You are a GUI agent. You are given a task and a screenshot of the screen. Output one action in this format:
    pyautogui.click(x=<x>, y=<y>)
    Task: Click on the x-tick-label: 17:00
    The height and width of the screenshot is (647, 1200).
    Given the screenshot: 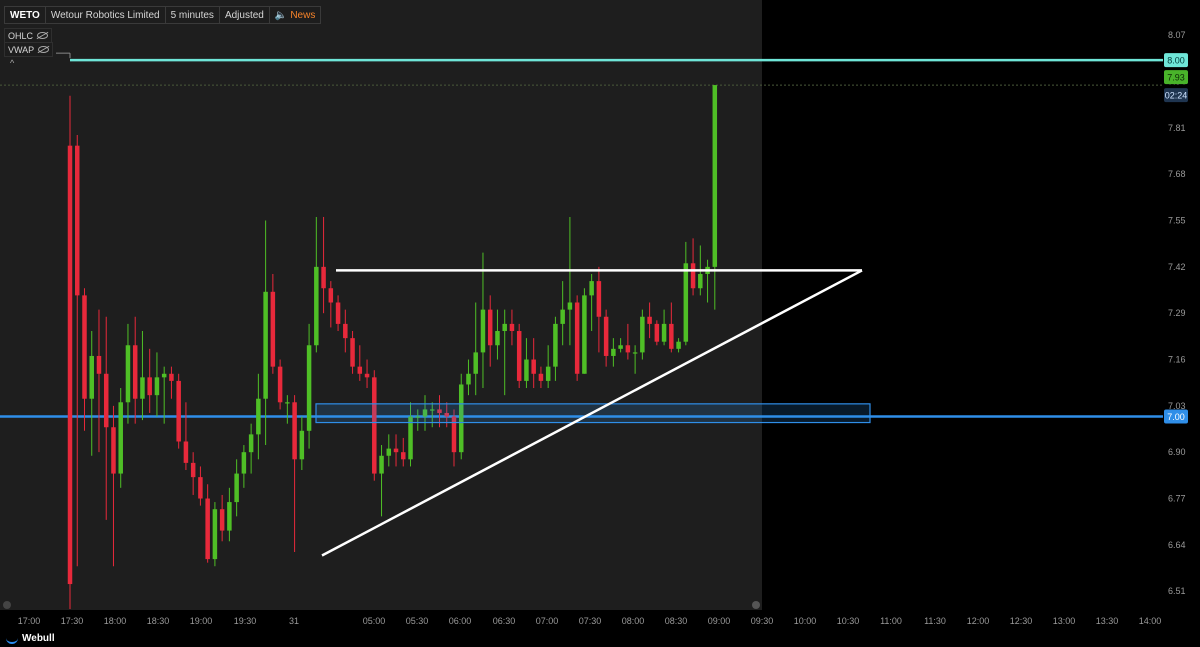 What is the action you would take?
    pyautogui.click(x=29, y=621)
    